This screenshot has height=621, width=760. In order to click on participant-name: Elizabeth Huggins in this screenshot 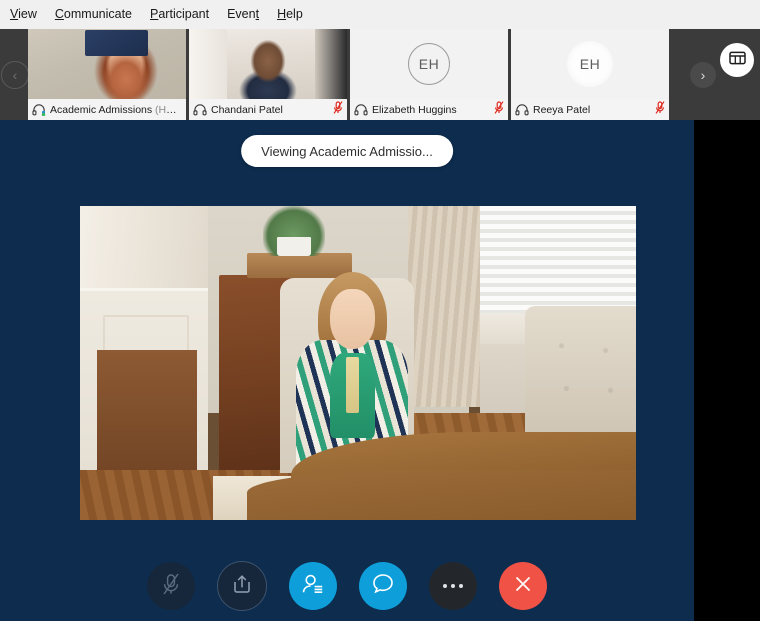, I will do `click(414, 109)`.